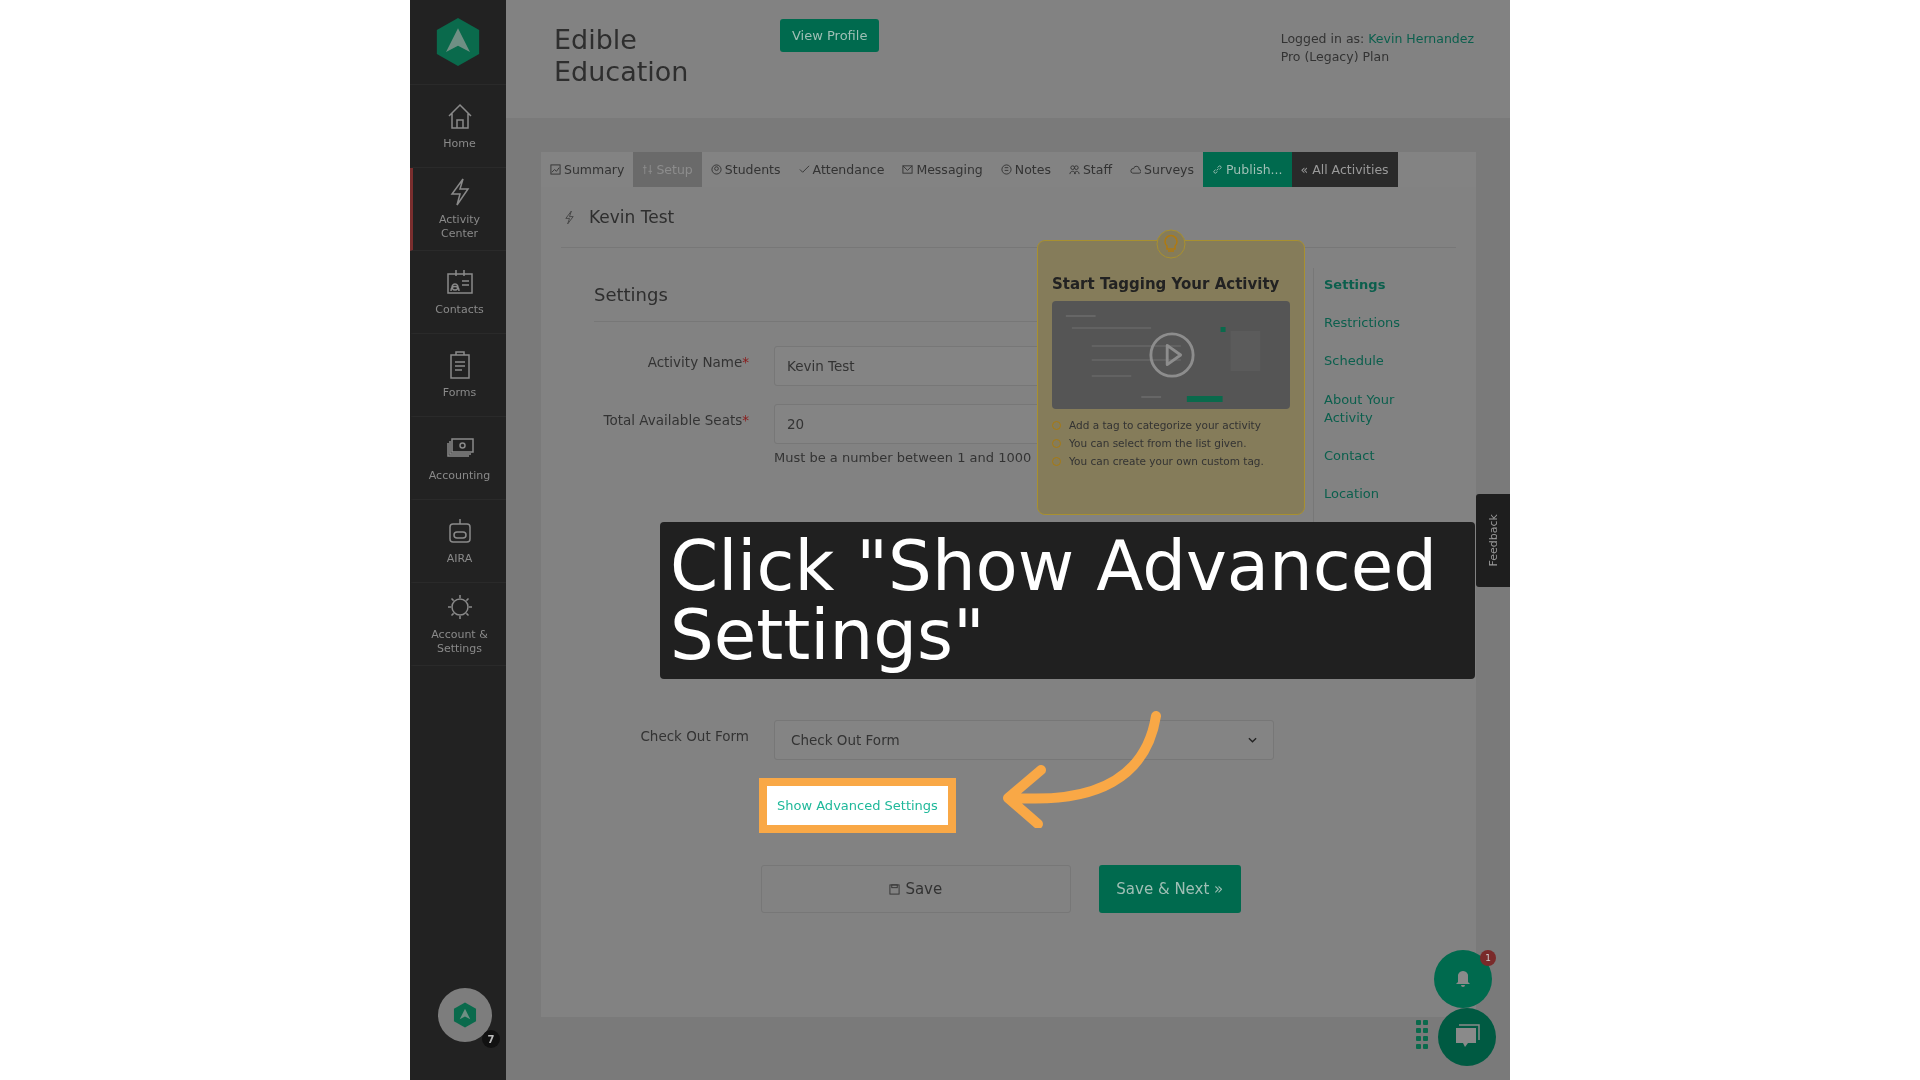 Image resolution: width=1920 pixels, height=1080 pixels. I want to click on avatar, so click(465, 1015).